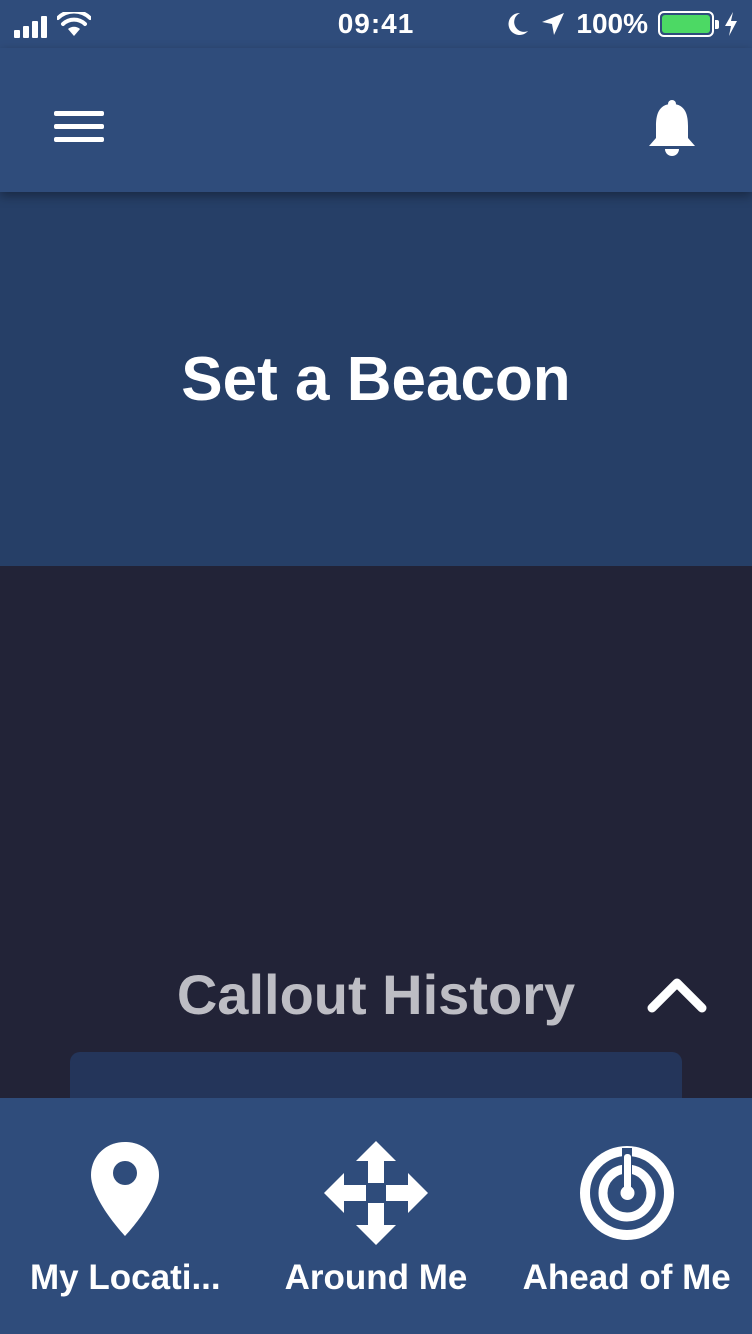 Image resolution: width=752 pixels, height=1334 pixels. I want to click on chevron-up-icon, so click(677, 995).